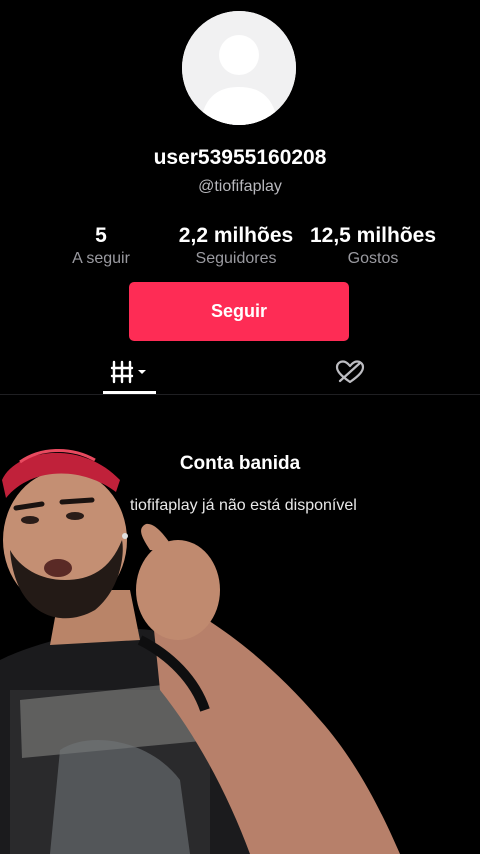 The image size is (480, 854). I want to click on default-user-icon, so click(239, 68).